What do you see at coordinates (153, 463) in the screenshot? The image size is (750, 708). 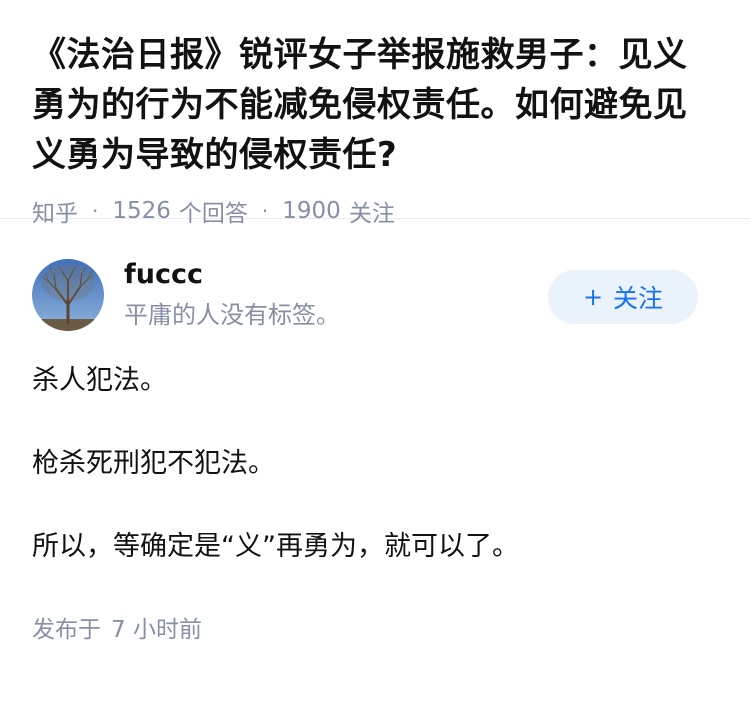 I see `answer-paragraph: 枪杀死刑犯不犯法。` at bounding box center [153, 463].